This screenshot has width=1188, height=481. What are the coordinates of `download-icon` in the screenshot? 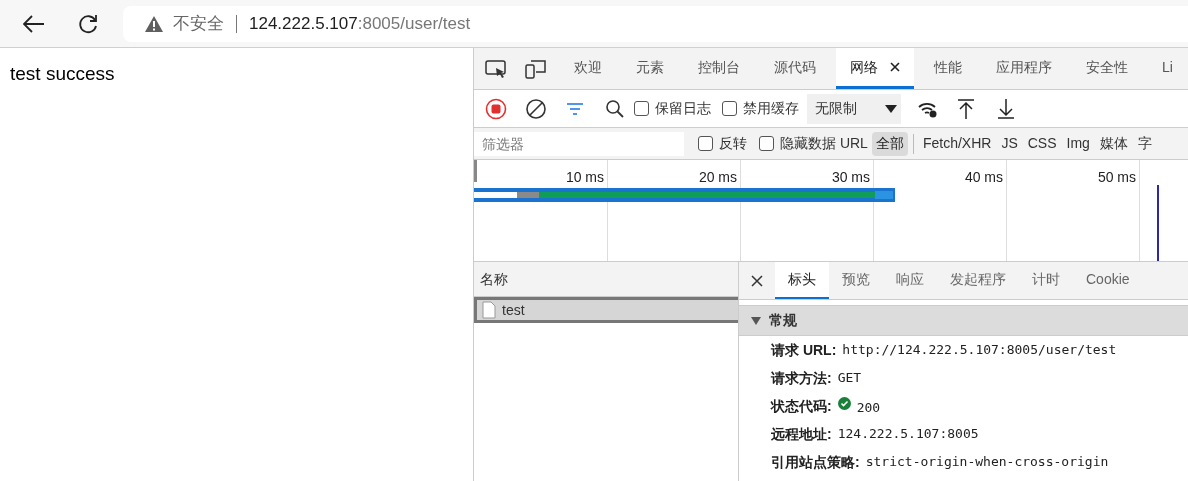 It's located at (1006, 108).